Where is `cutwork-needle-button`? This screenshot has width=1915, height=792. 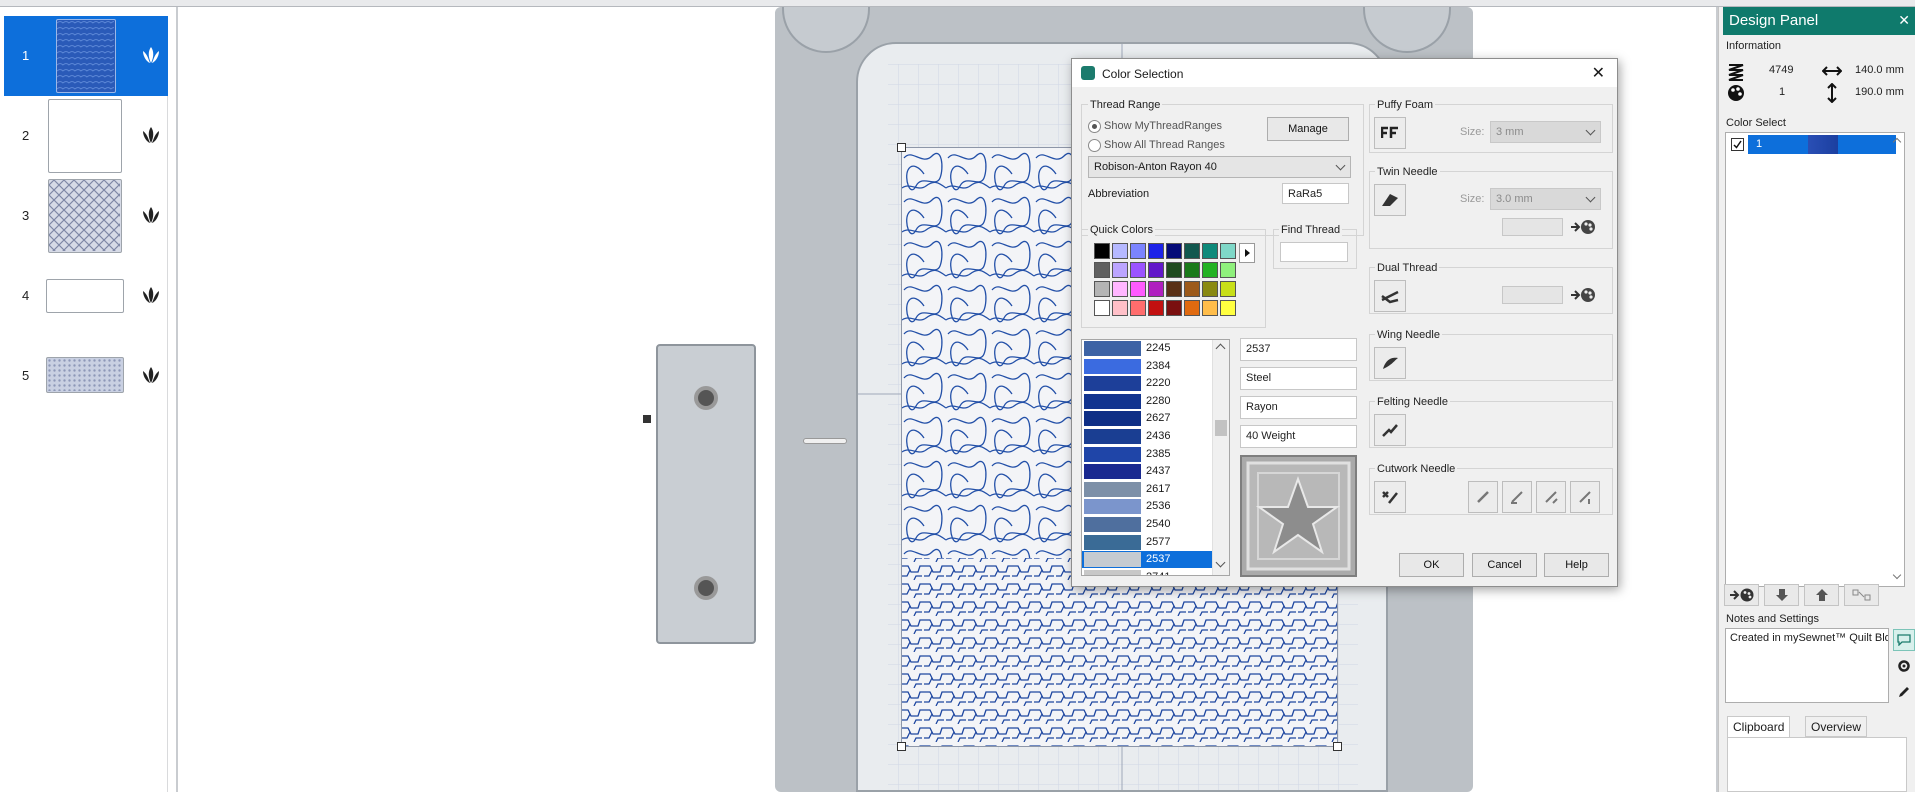 cutwork-needle-button is located at coordinates (1390, 497).